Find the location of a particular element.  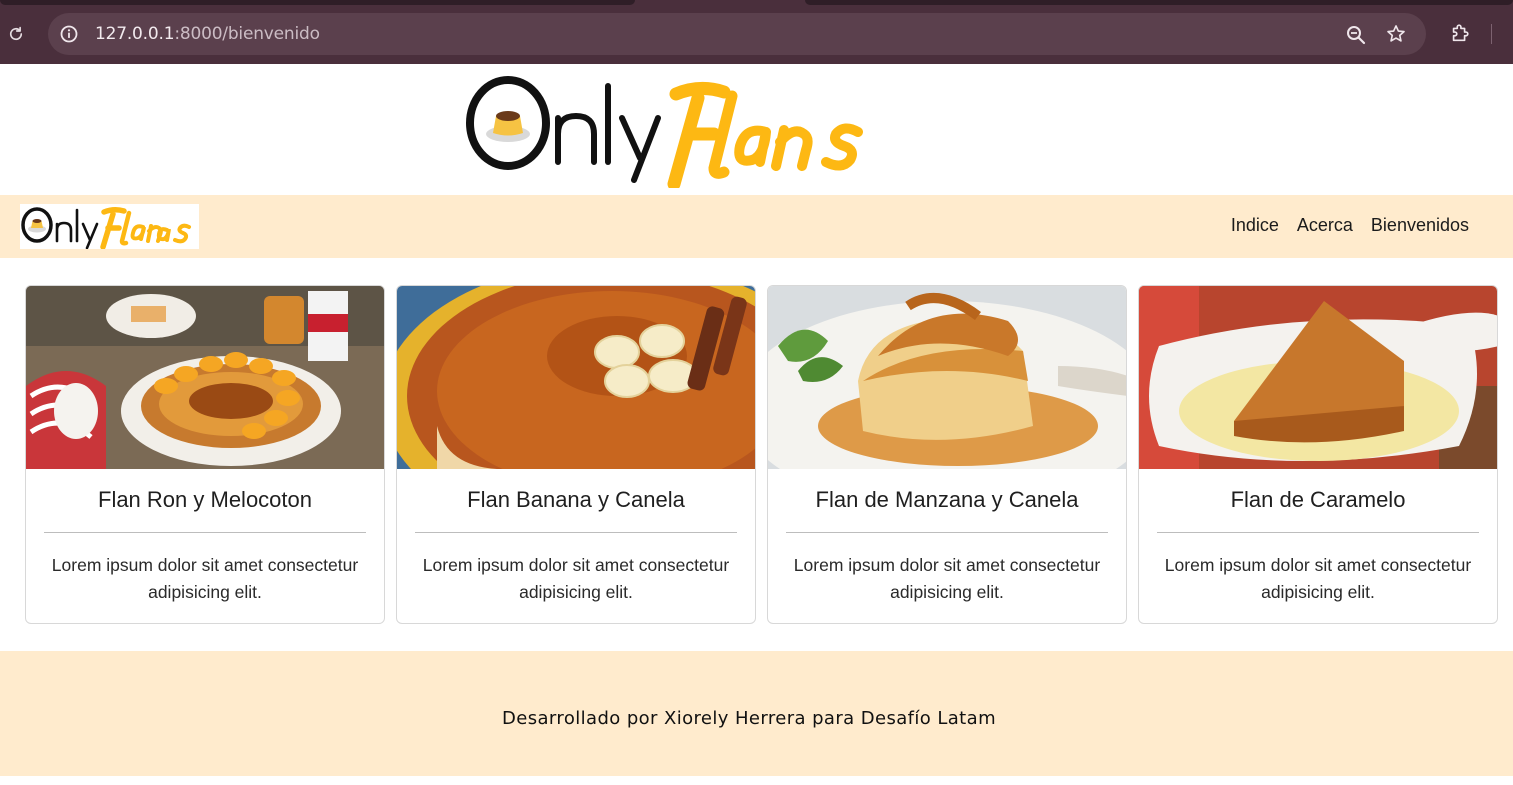

extensions-icon is located at coordinates (1460, 33).